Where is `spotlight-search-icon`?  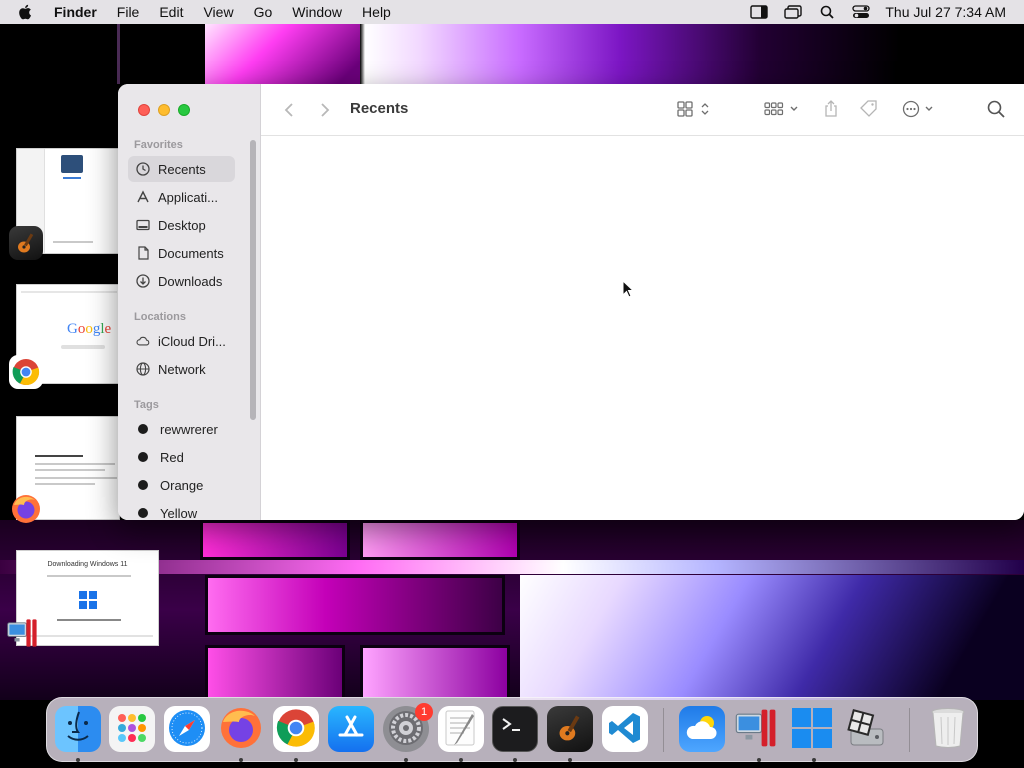
spotlight-search-icon is located at coordinates (827, 12).